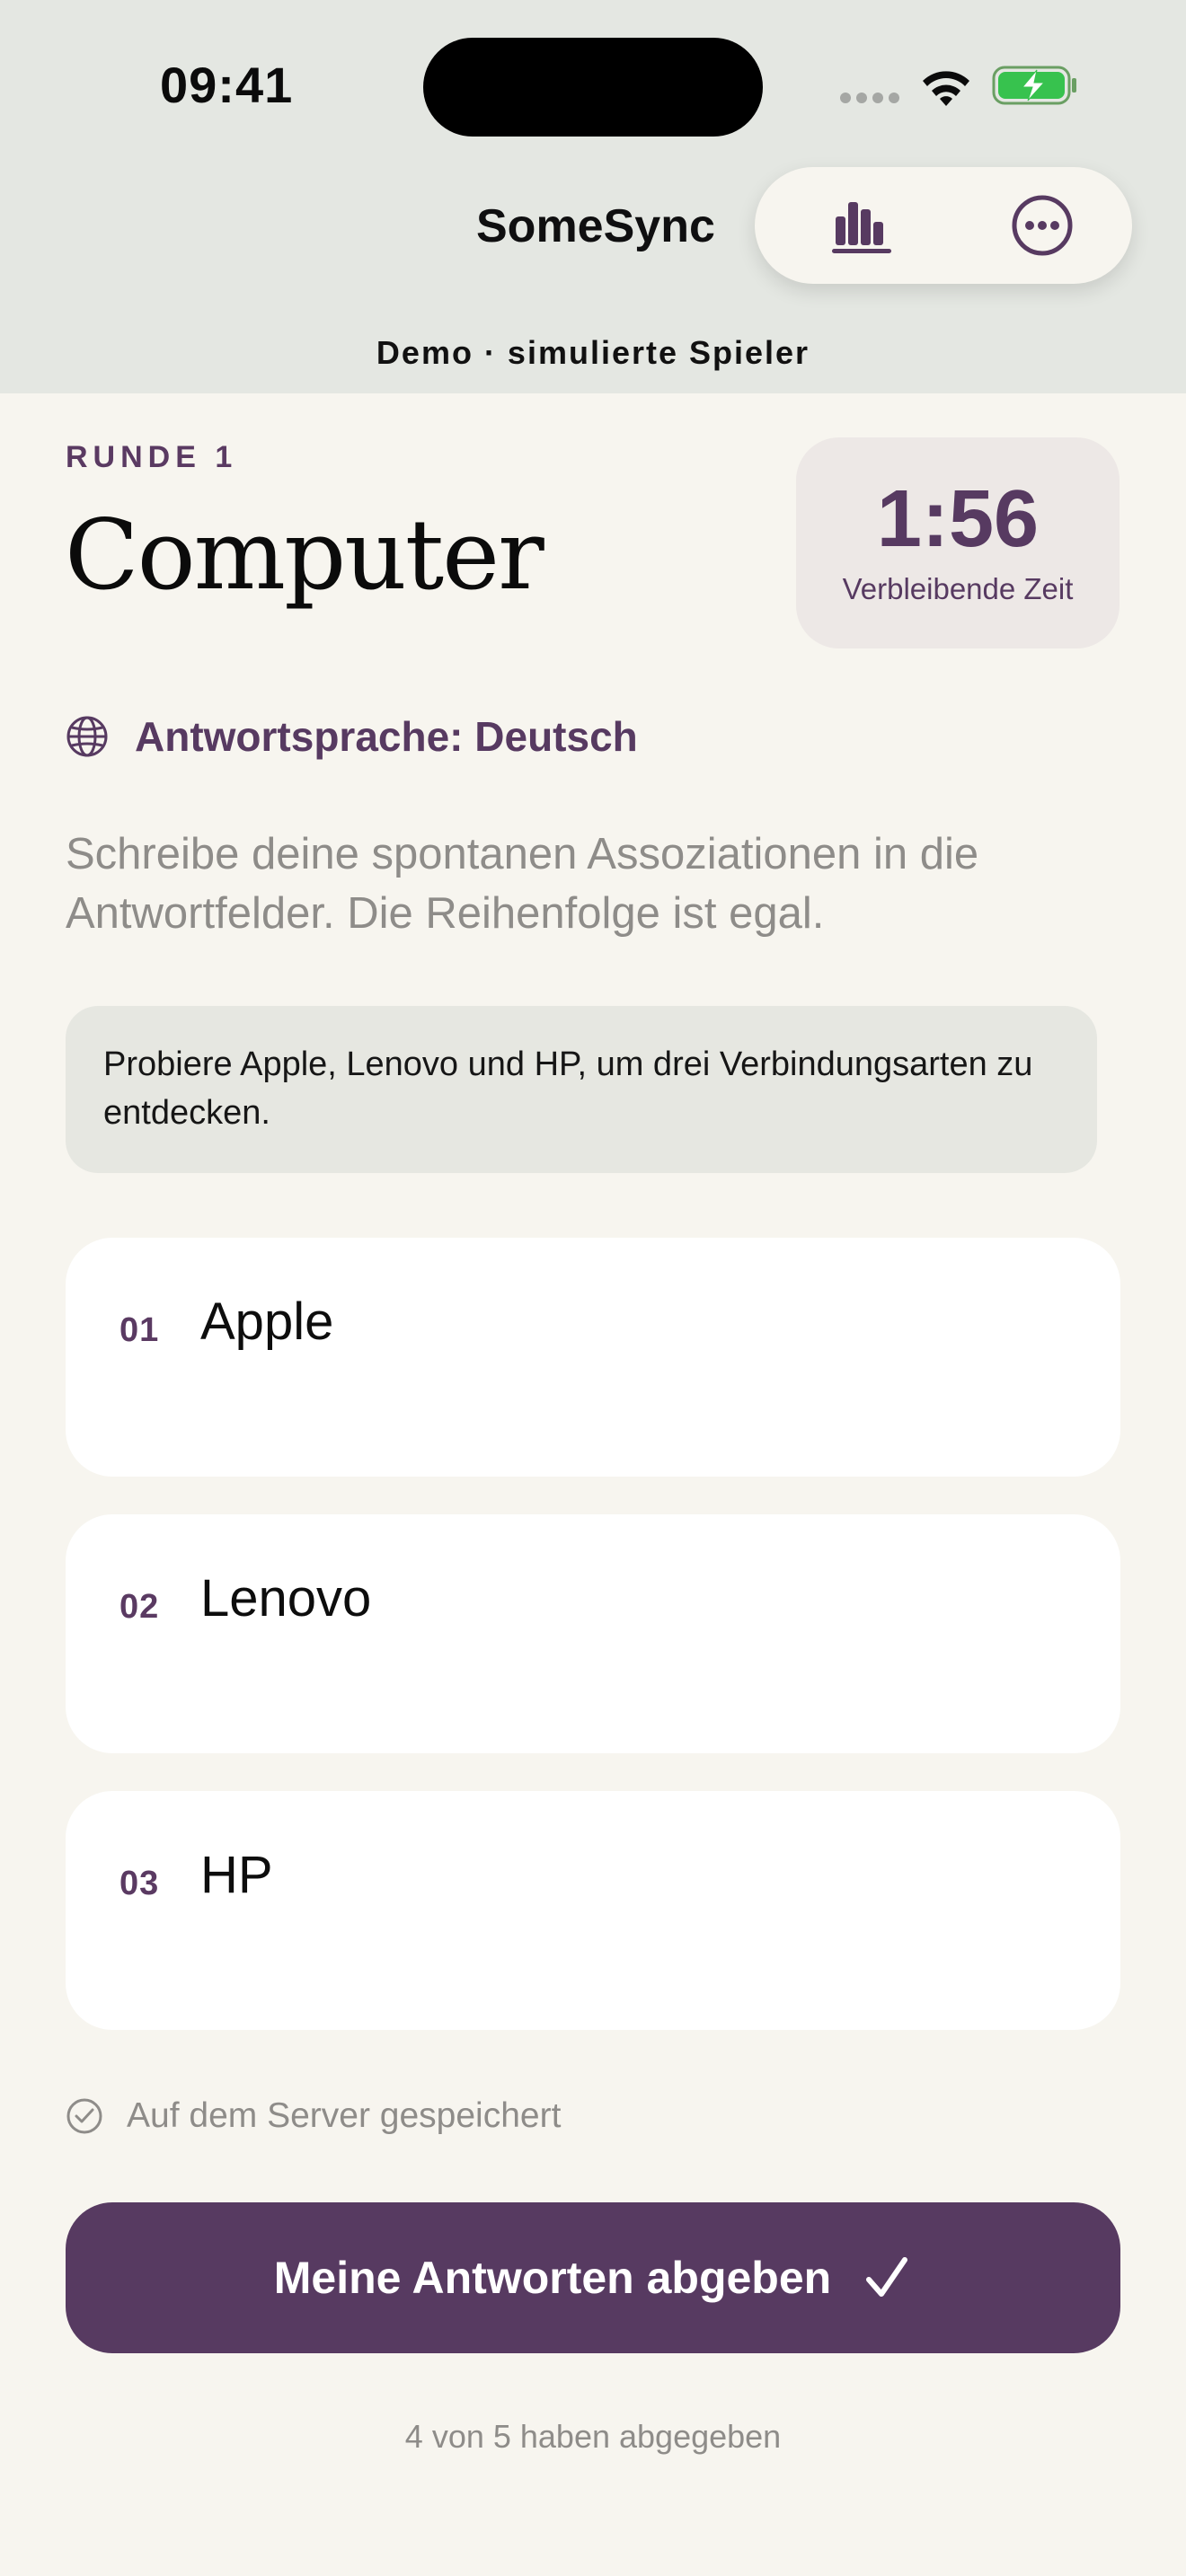 The height and width of the screenshot is (2576, 1186). I want to click on submit-button-label: Meine Antworten abgeben, so click(552, 2278).